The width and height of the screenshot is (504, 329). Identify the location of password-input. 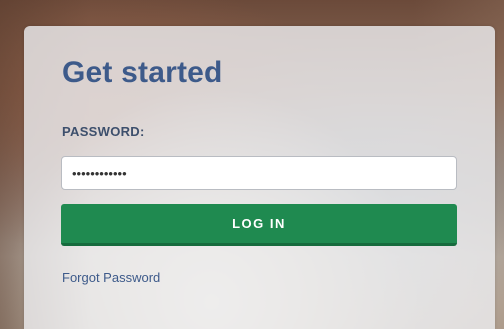
(259, 173).